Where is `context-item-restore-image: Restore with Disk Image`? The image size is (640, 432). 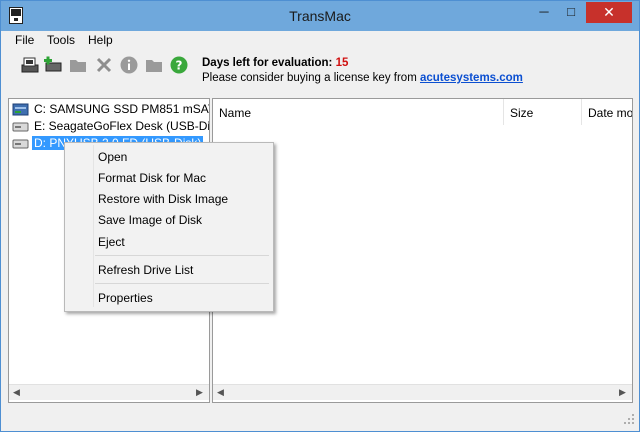
context-item-restore-image: Restore with Disk Image is located at coordinates (163, 199).